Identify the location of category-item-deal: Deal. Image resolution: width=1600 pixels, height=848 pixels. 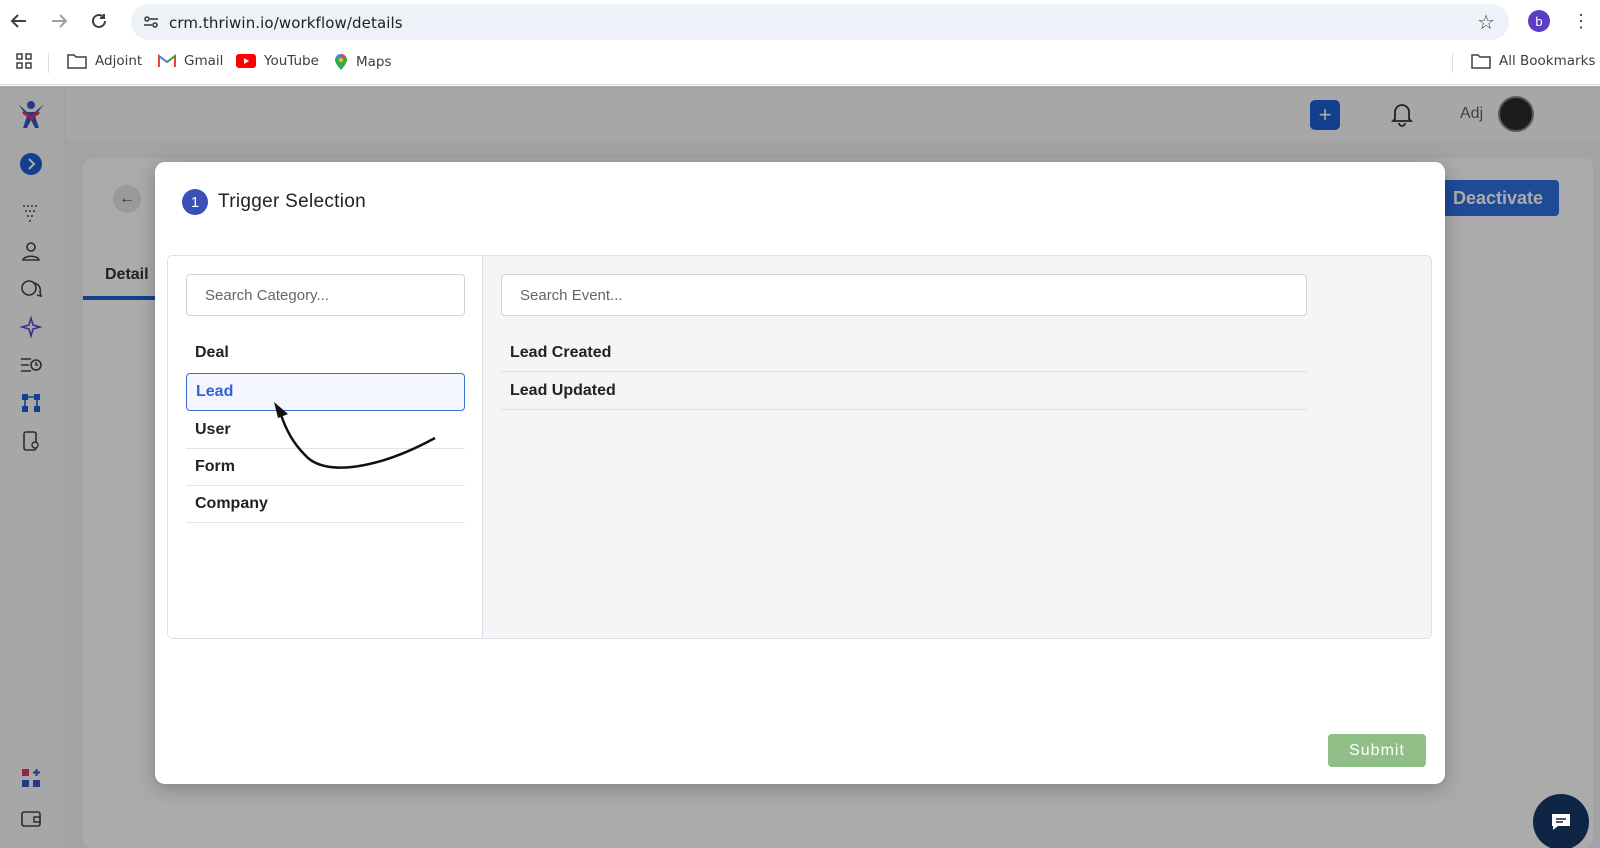
(325, 353).